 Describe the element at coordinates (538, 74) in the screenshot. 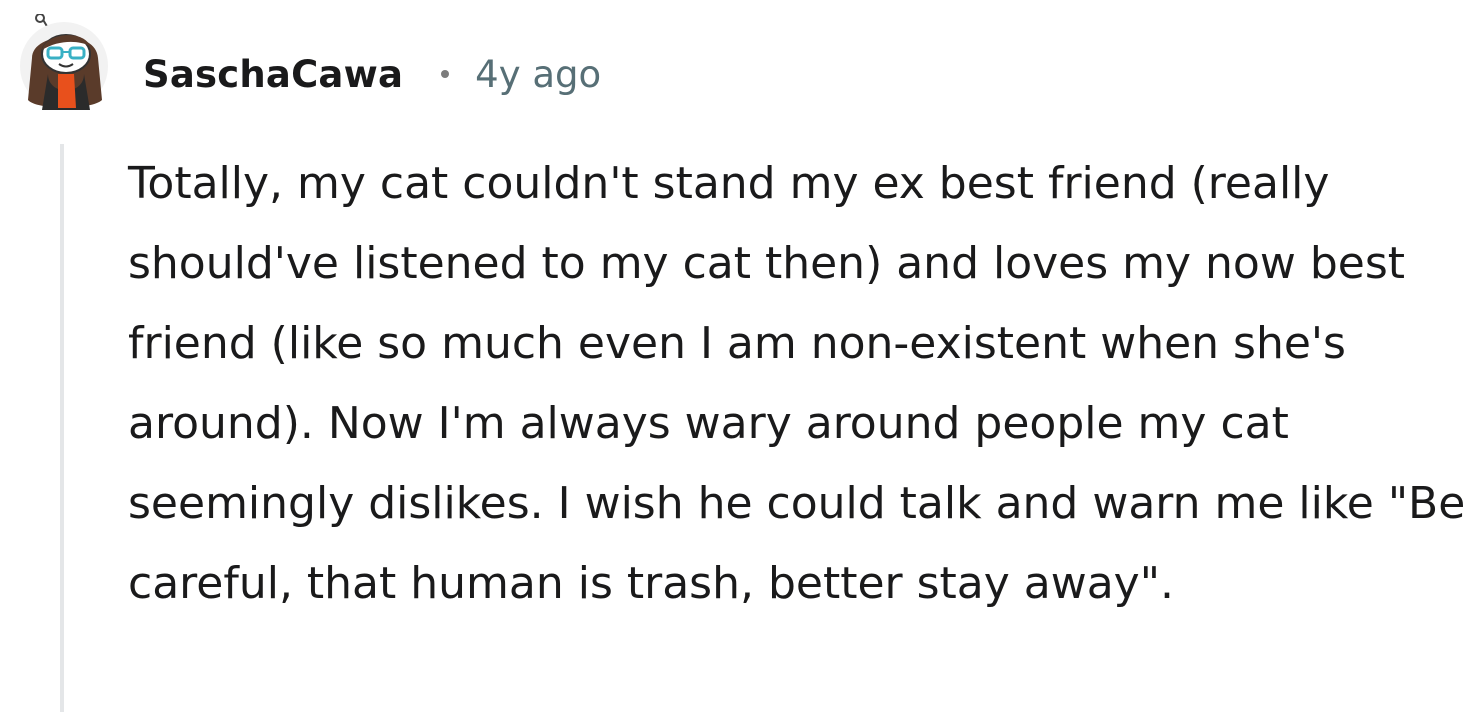

I see `timestamp: 4y ago` at that location.